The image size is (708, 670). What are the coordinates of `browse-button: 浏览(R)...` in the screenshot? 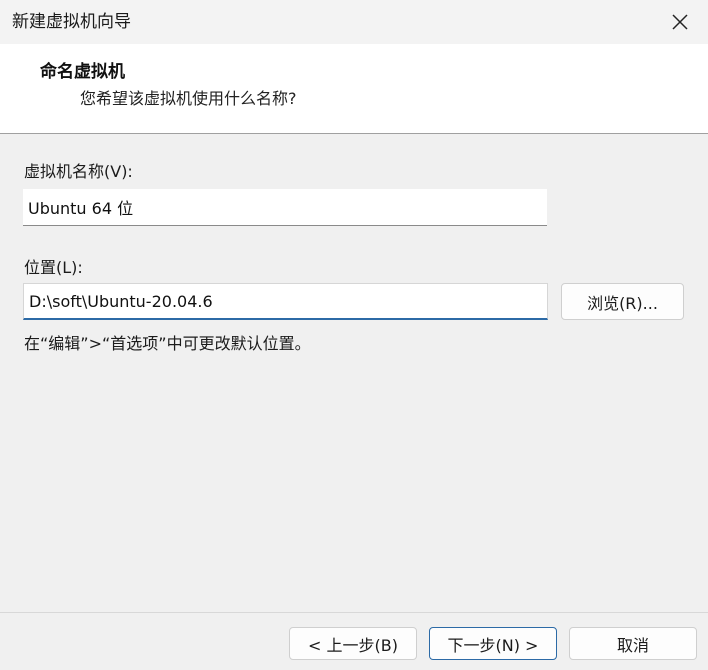 It's located at (622, 301).